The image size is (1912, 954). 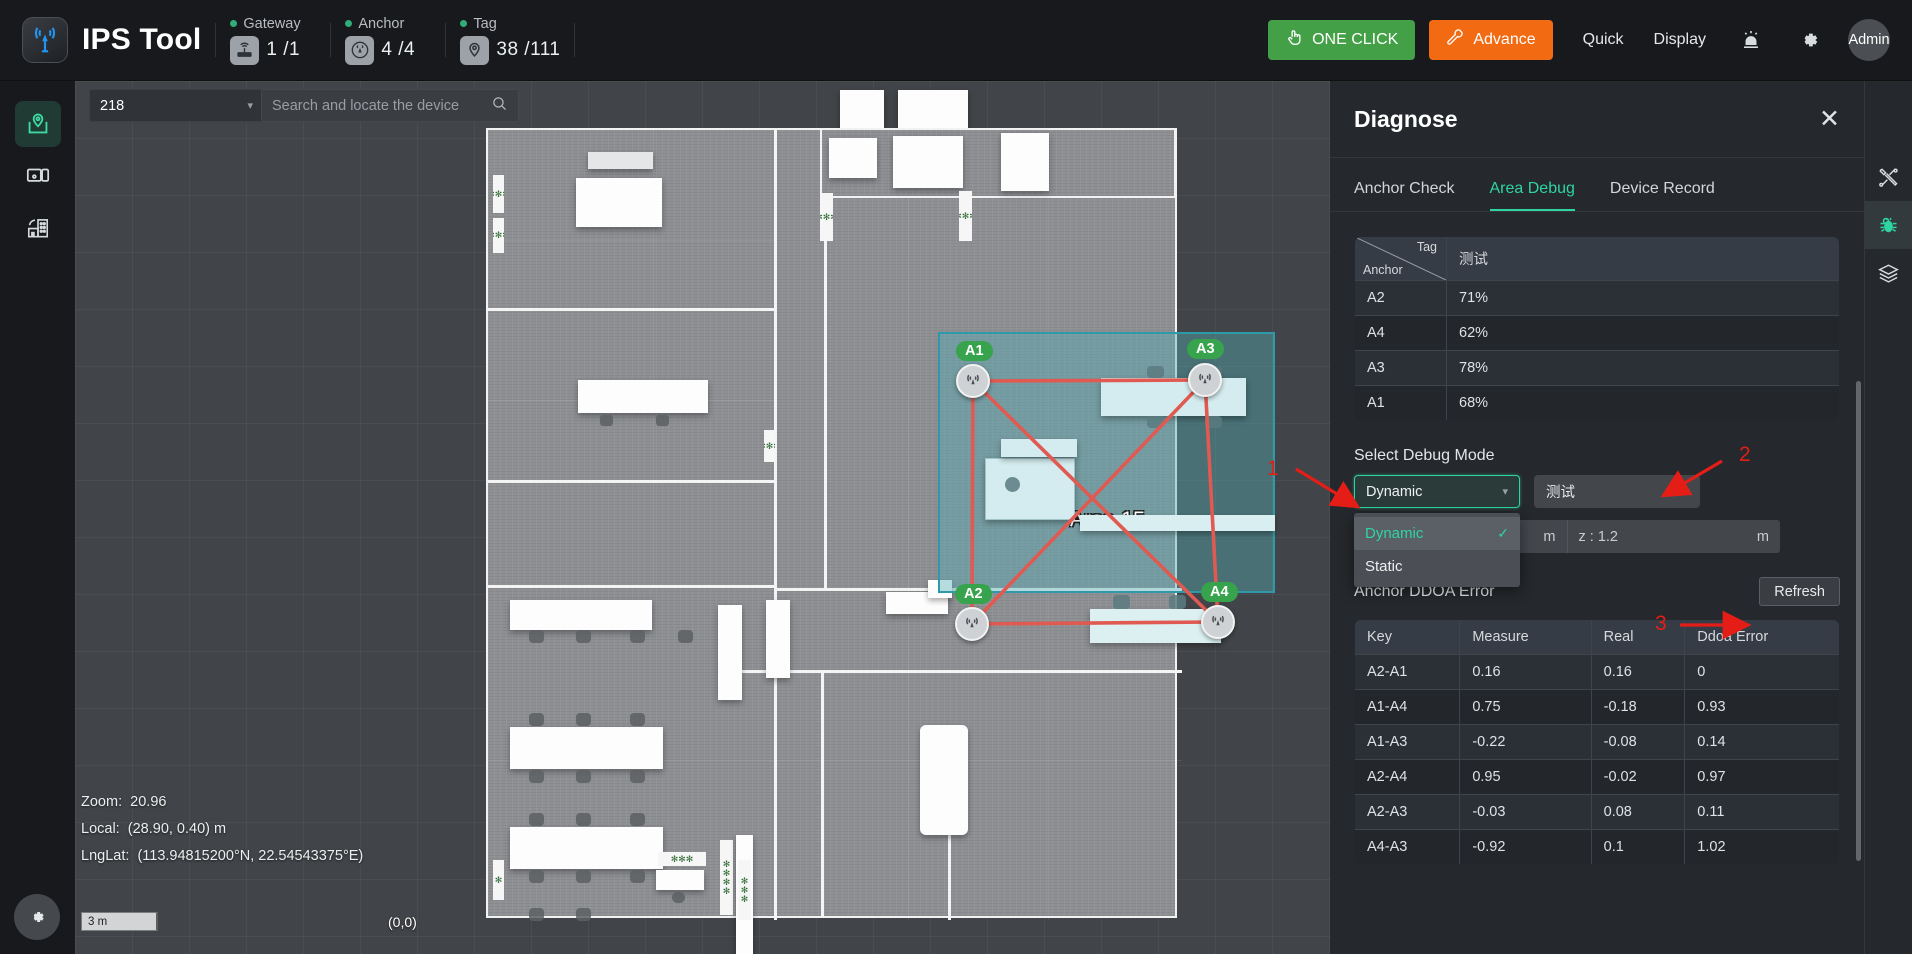 I want to click on x-unit: m, so click(x=1549, y=536).